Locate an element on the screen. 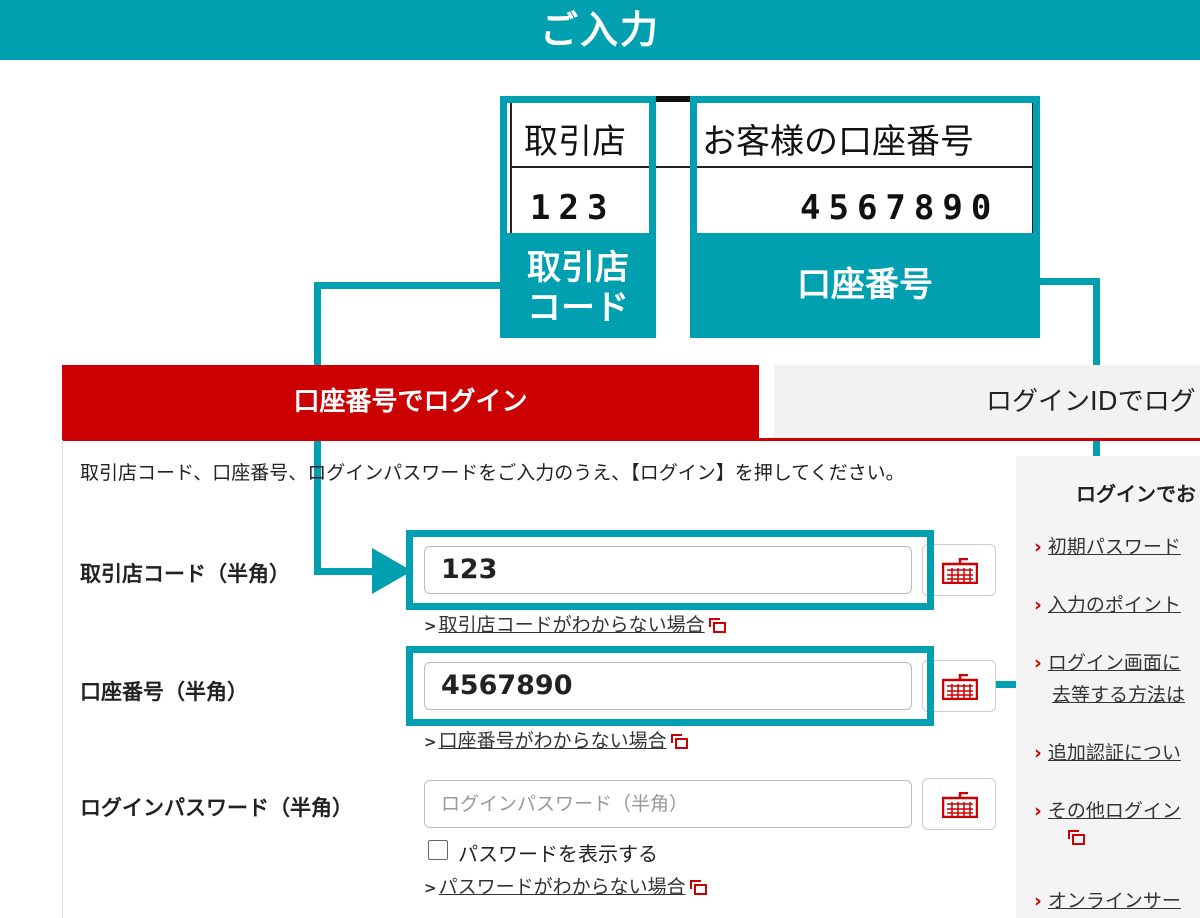 The image size is (1200, 918). sidebar-title: ログインでお is located at coordinates (1136, 494).